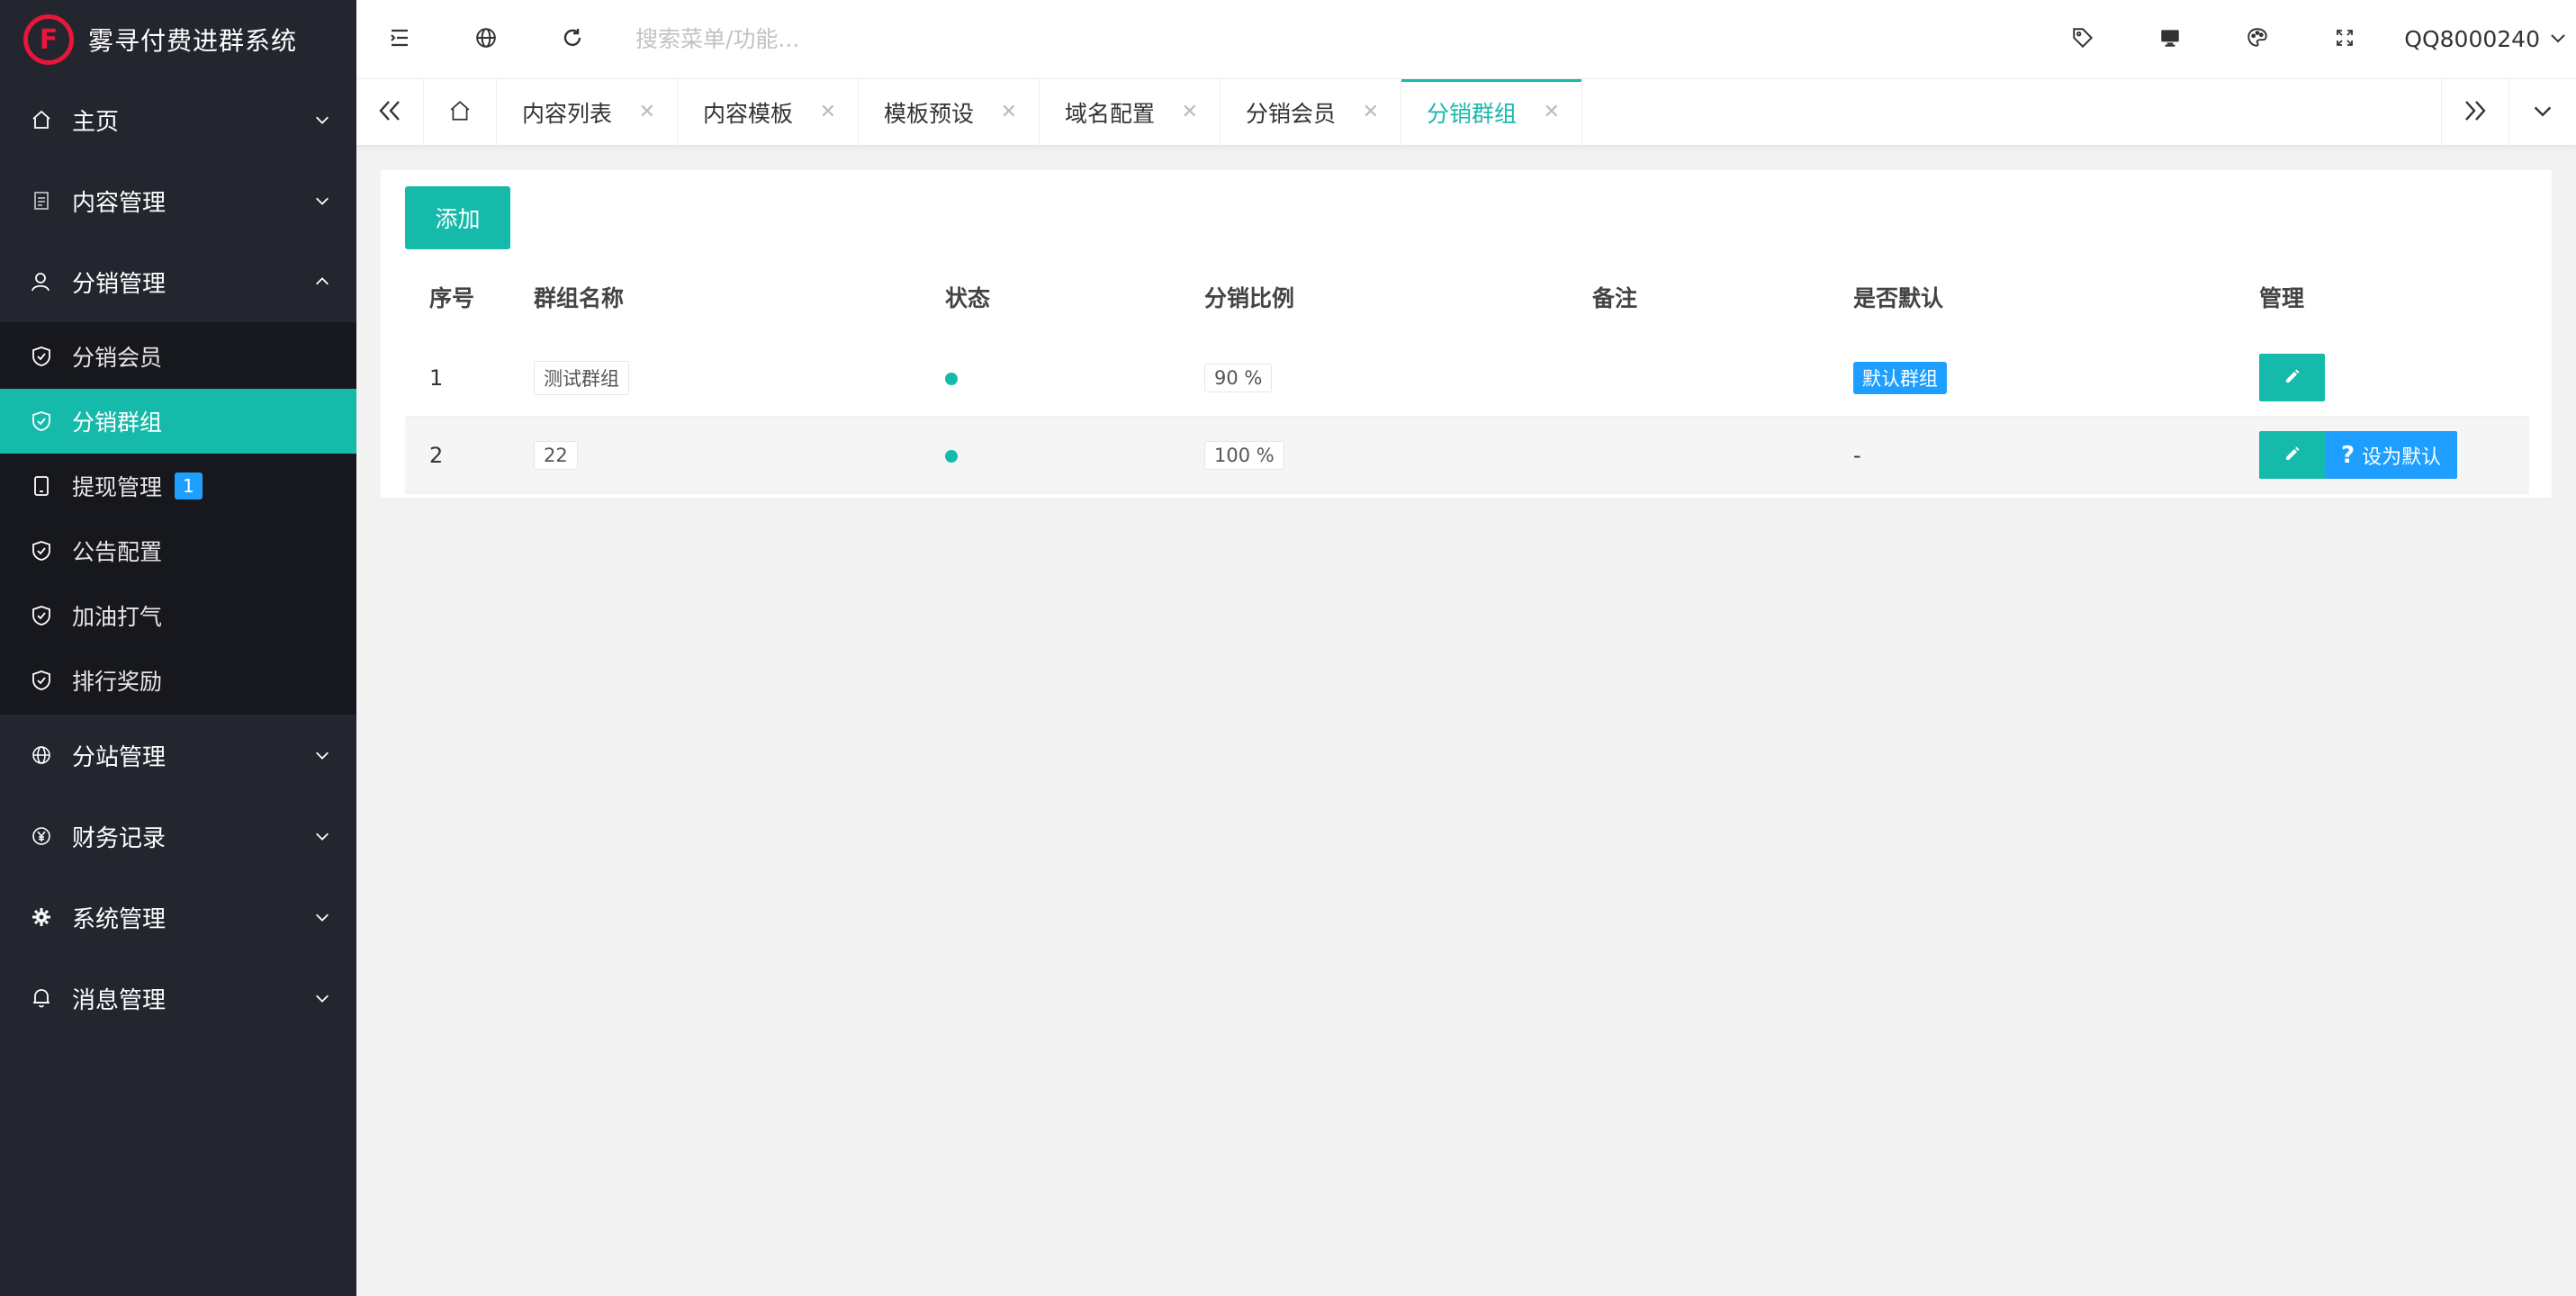 The width and height of the screenshot is (2576, 1296). Describe the element at coordinates (951, 456) in the screenshot. I see `status-dot` at that location.